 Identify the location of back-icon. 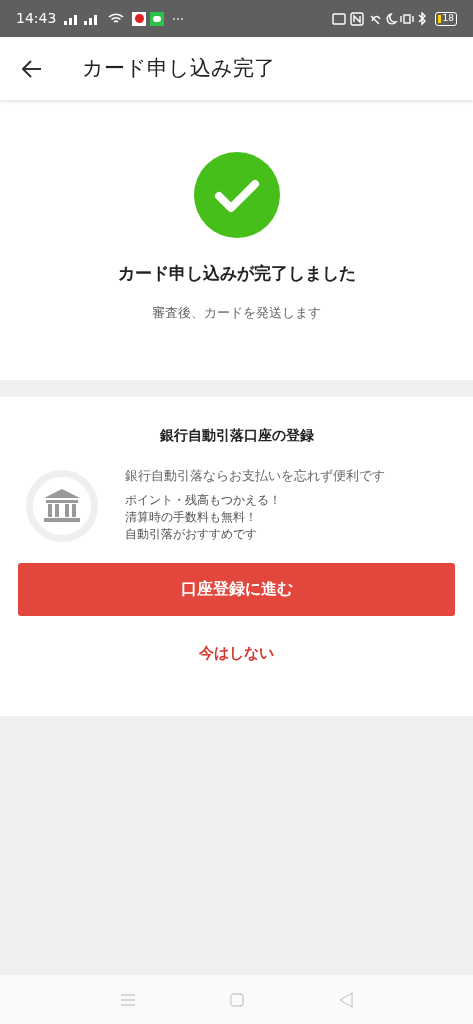
(345, 999).